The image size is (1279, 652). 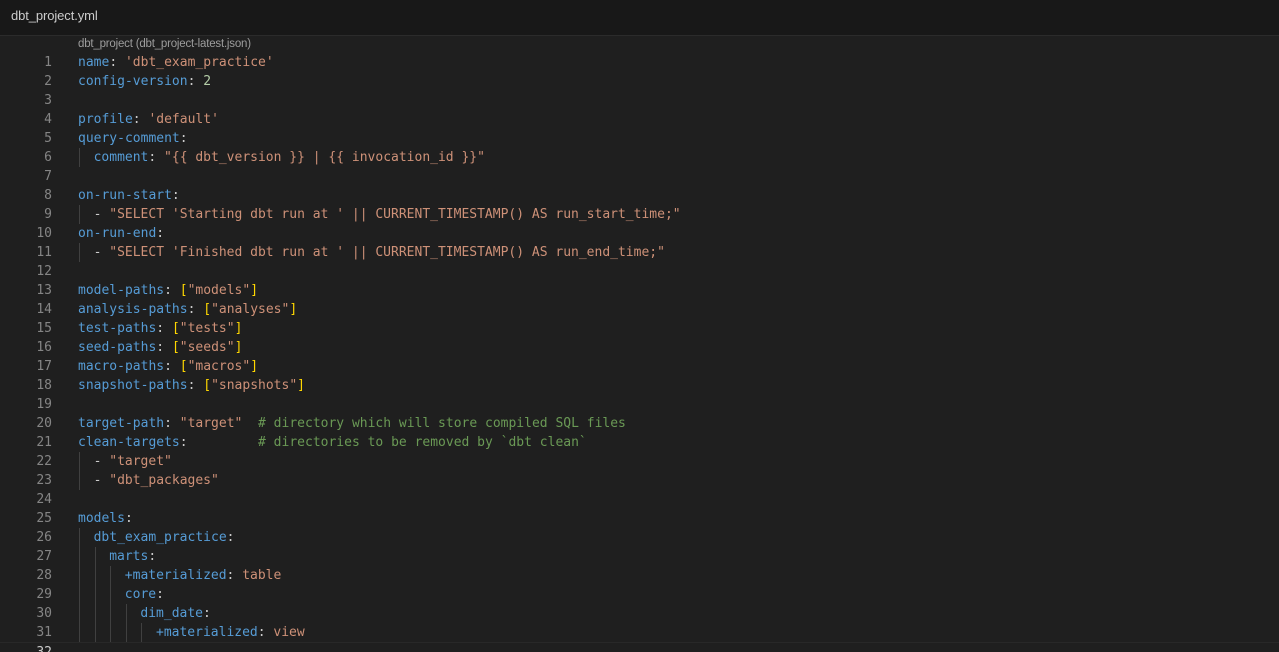 What do you see at coordinates (639, 461) in the screenshot?
I see `code-line: 22 - "target"` at bounding box center [639, 461].